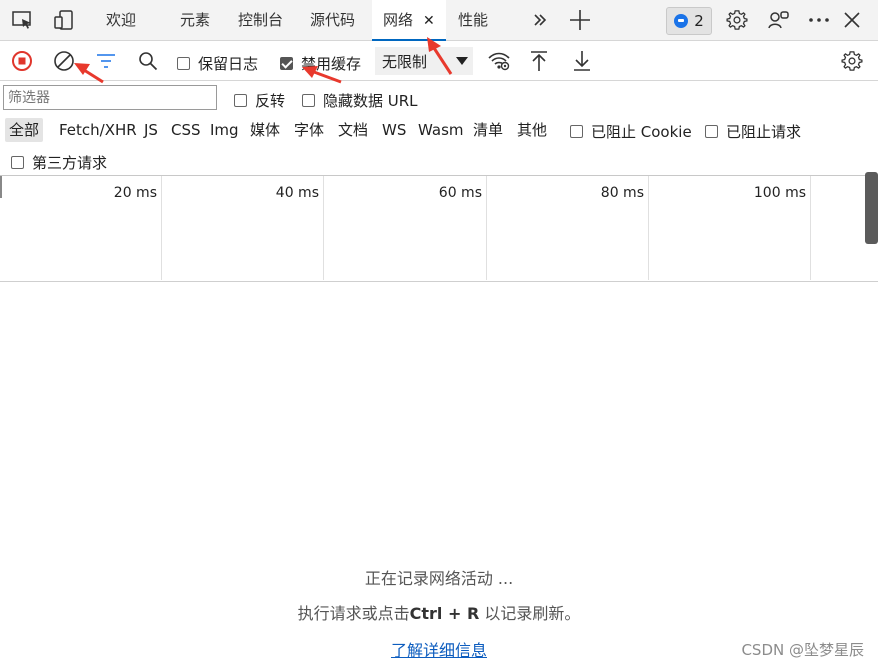  What do you see at coordinates (852, 61) in the screenshot?
I see `network-settings-gear-icon` at bounding box center [852, 61].